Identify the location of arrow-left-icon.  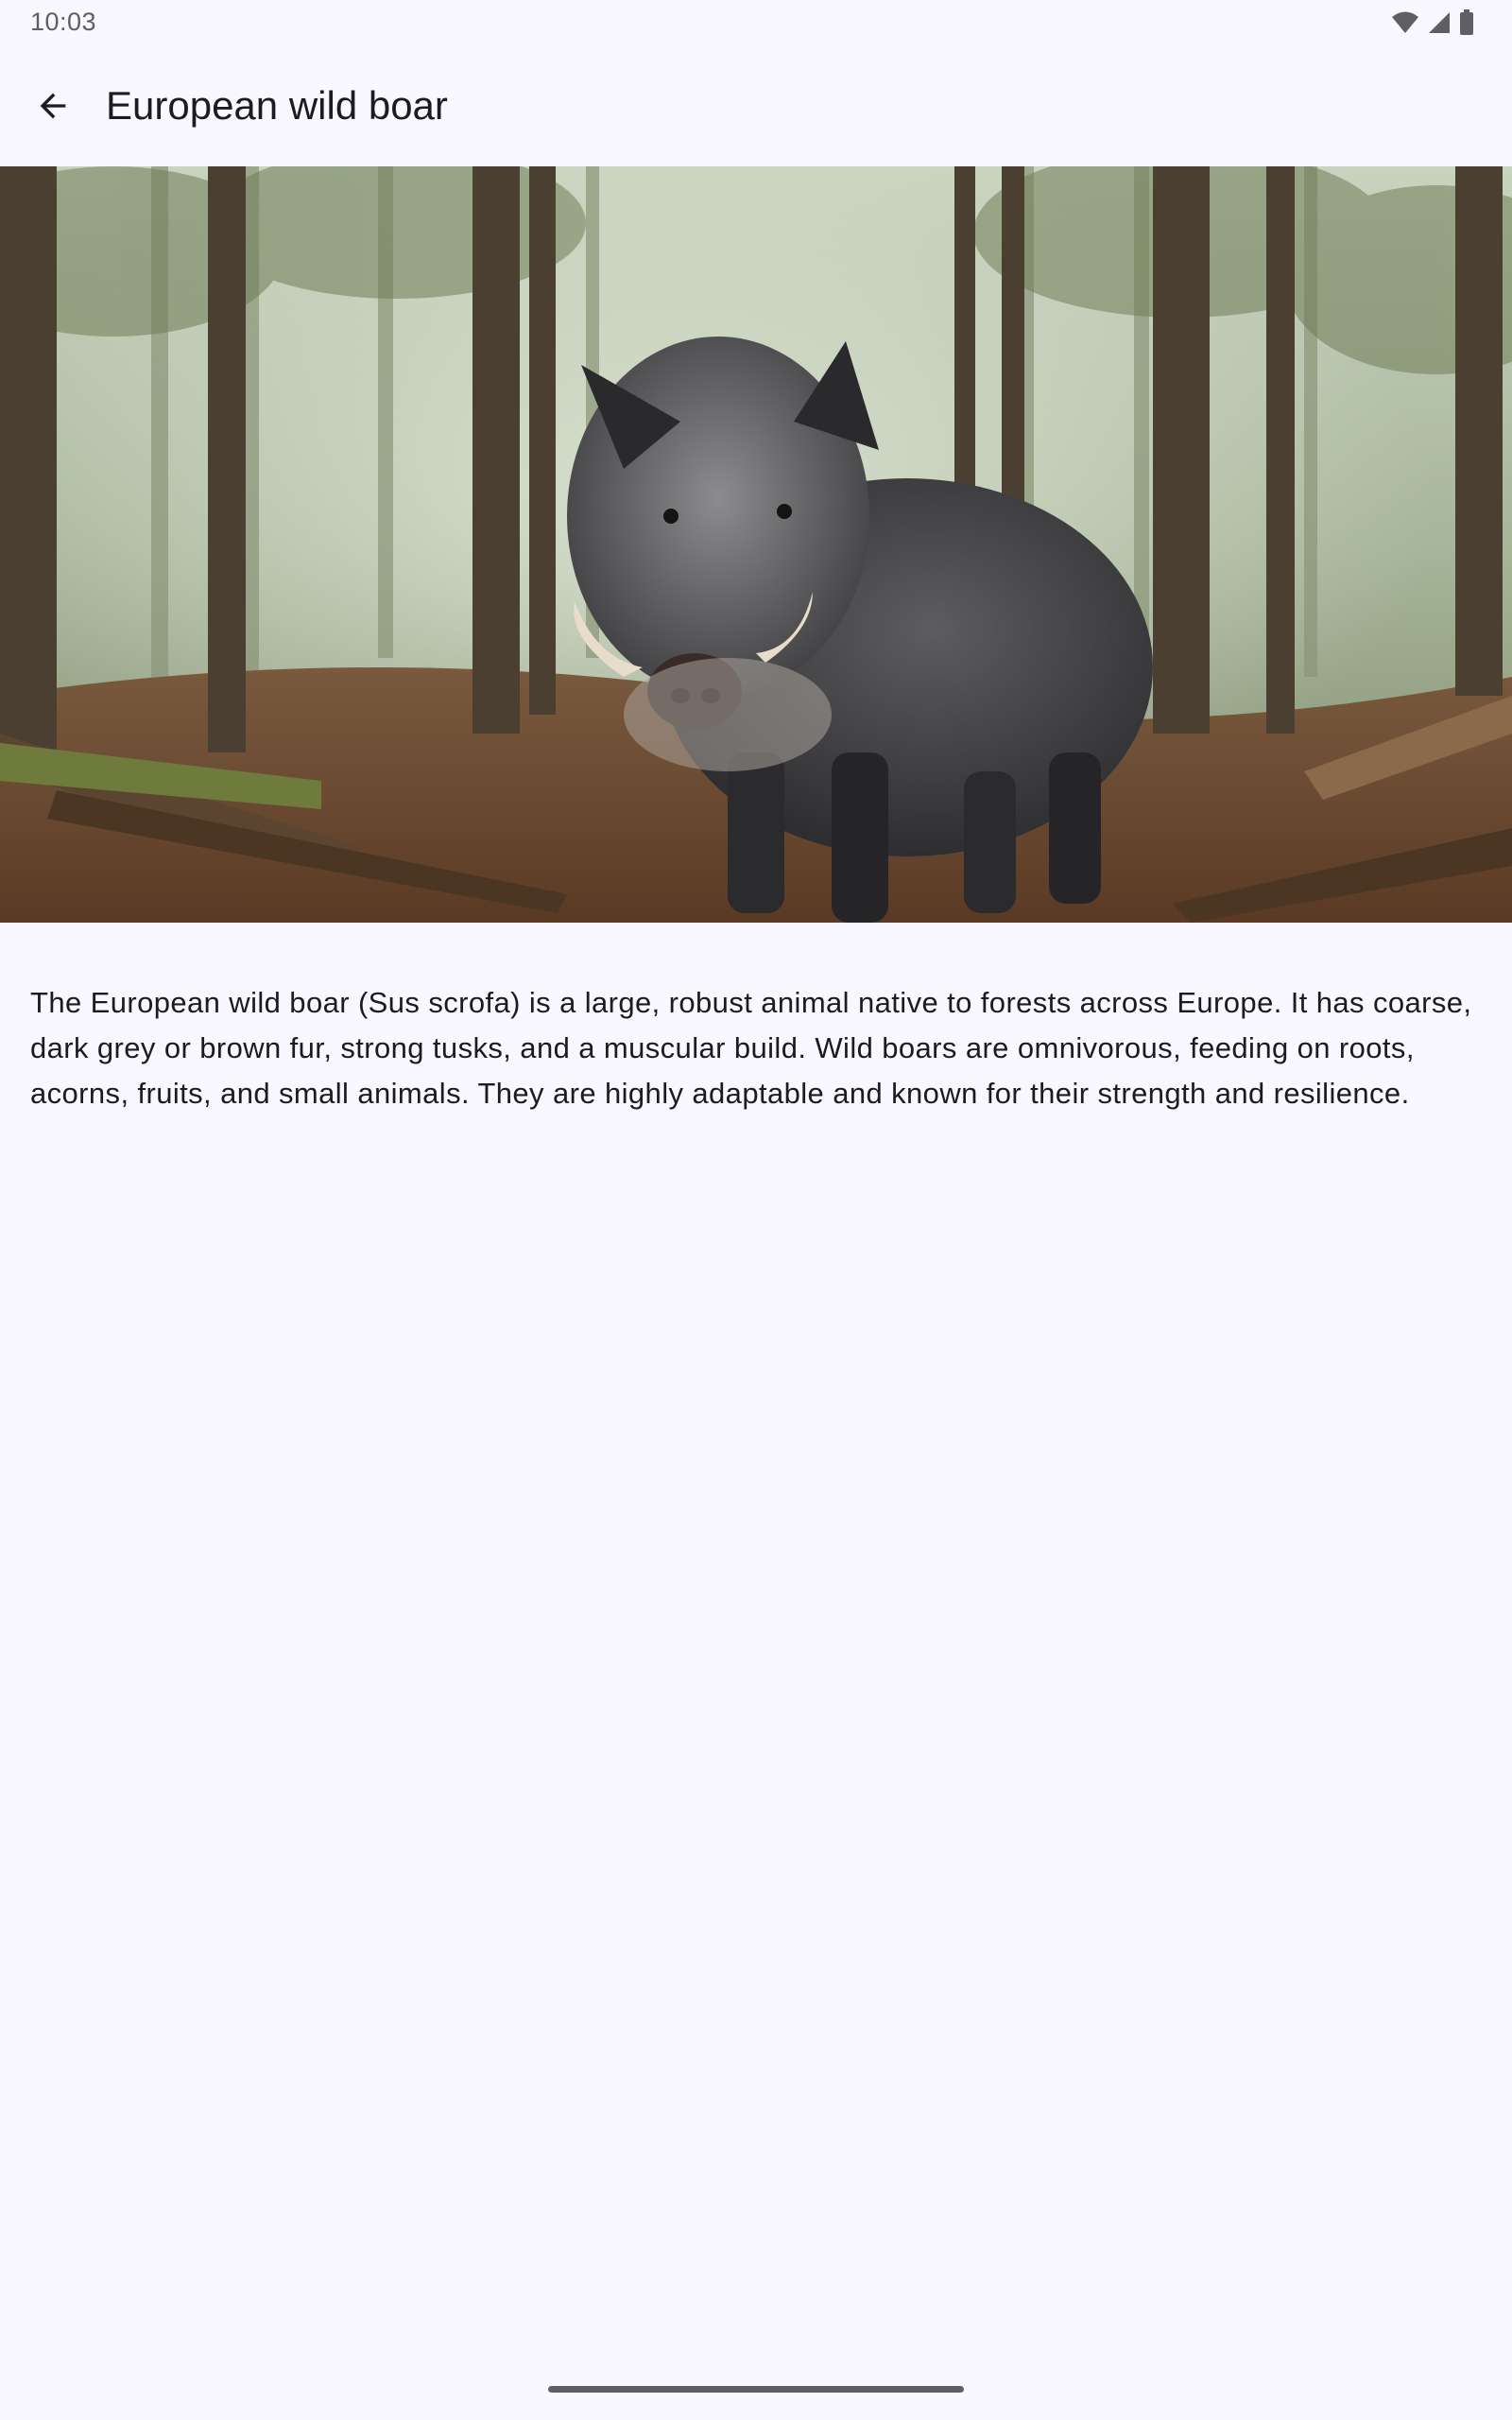
(53, 106).